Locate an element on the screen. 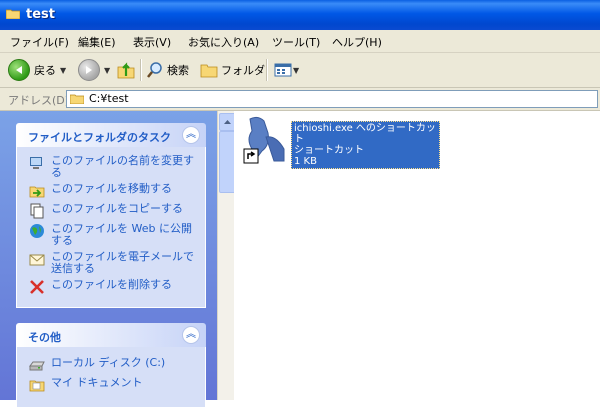 The width and height of the screenshot is (600, 408). forward-dropdown-icon: ▼ is located at coordinates (107, 70).